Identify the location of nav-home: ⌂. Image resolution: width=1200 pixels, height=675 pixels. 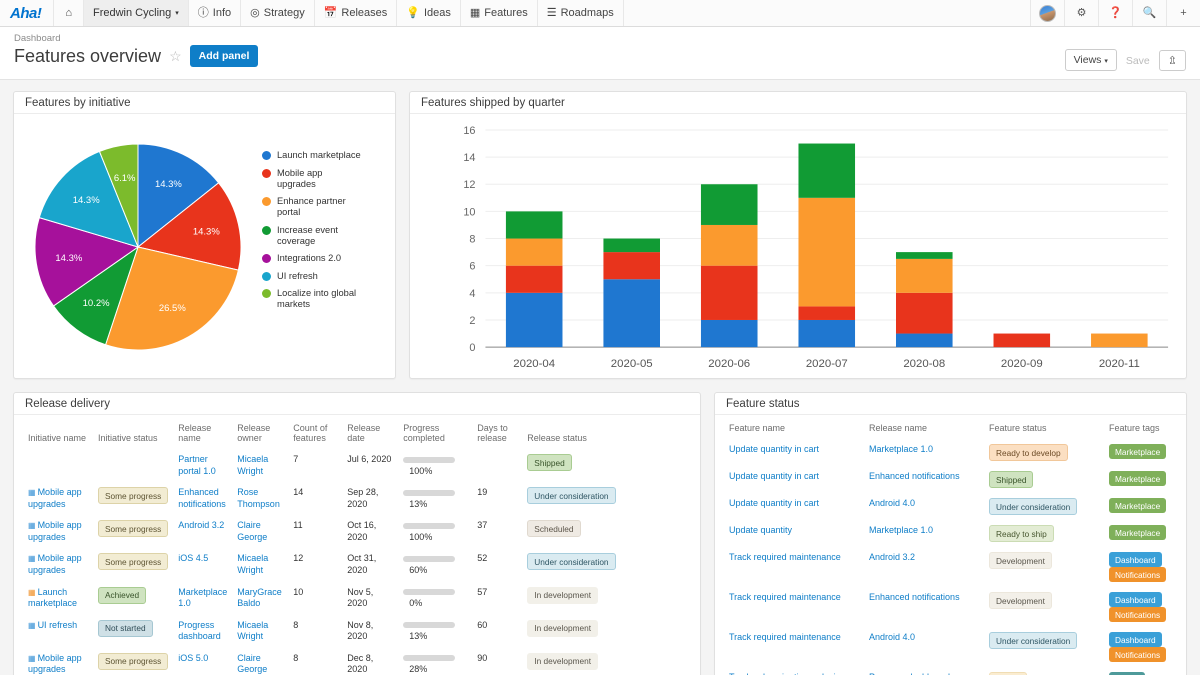
(68, 13).